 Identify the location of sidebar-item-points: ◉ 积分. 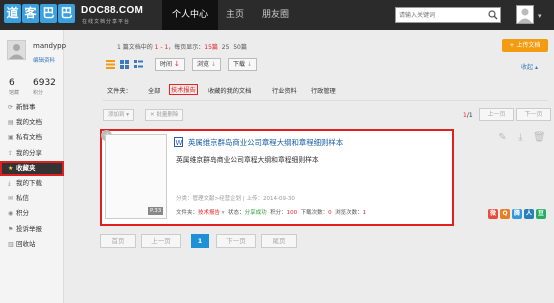
(32, 213).